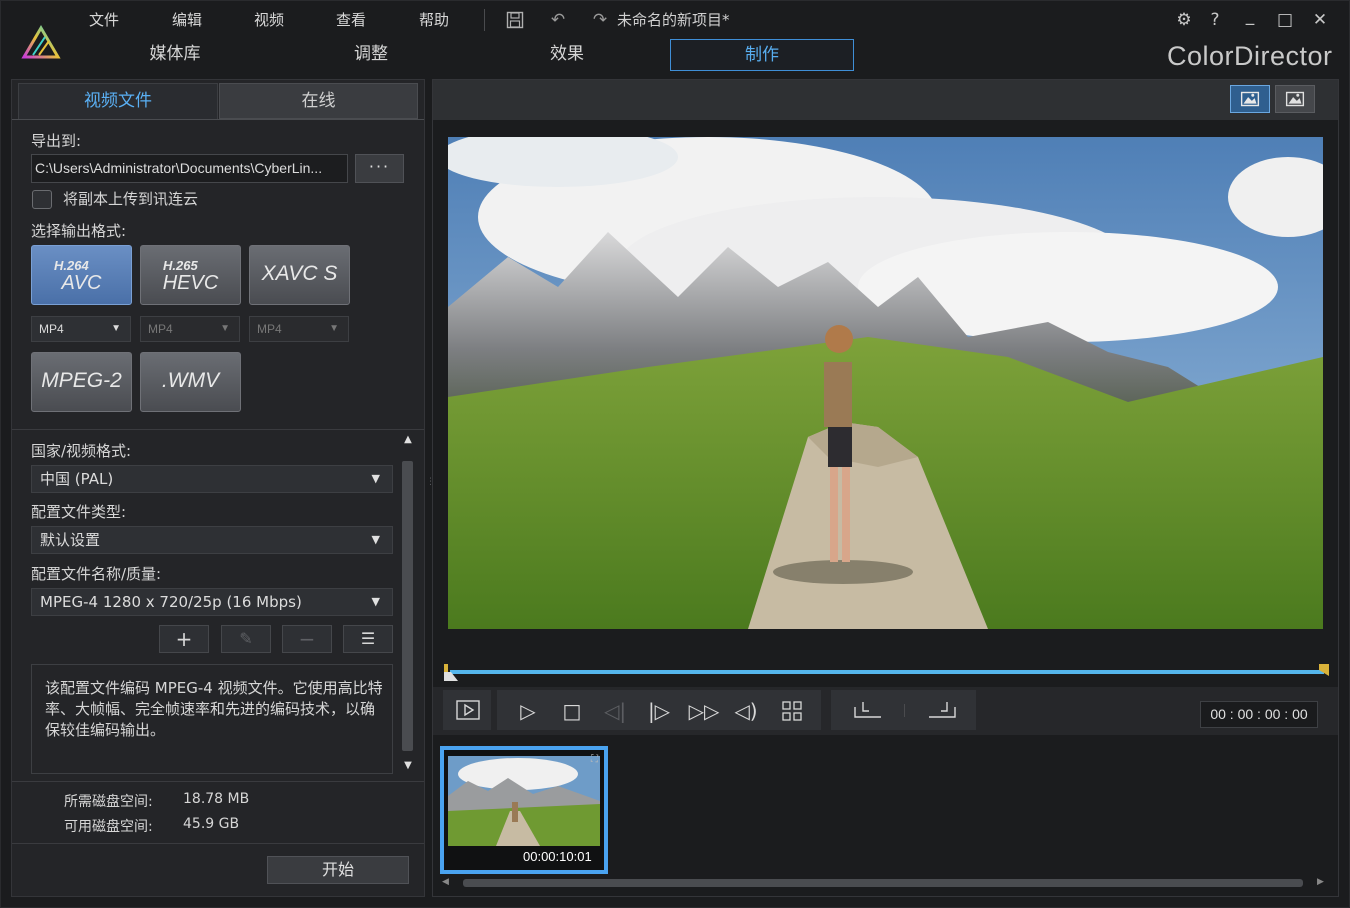  I want to click on next-frame-icon: |▷, so click(659, 711).